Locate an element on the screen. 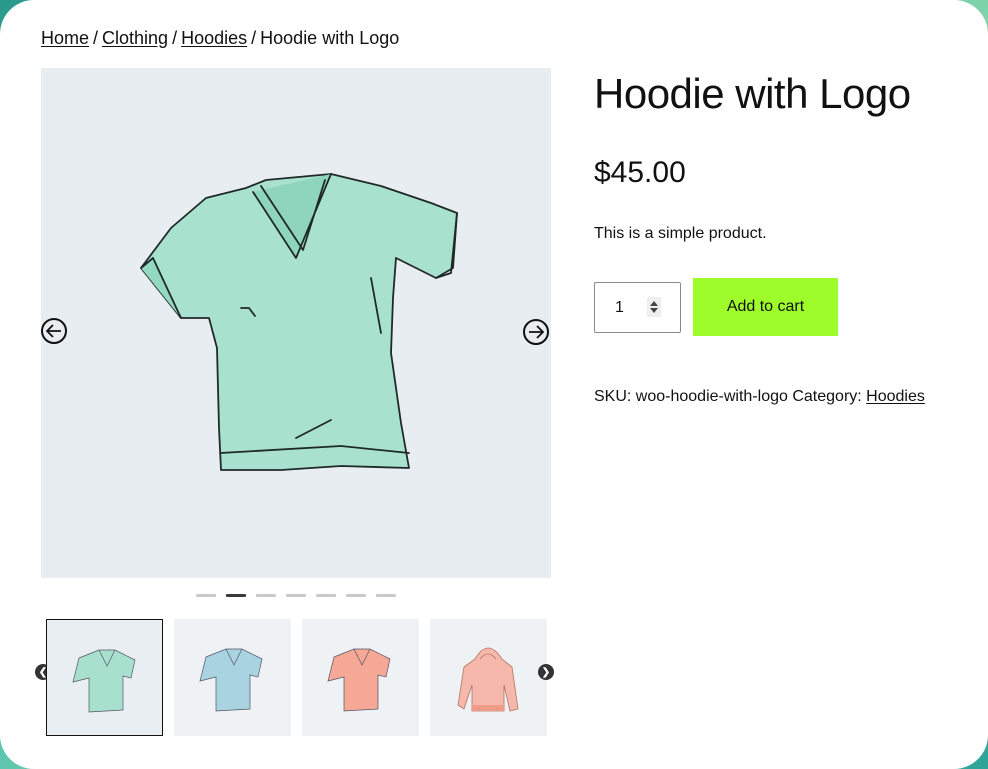  thumbnail-green-vneck-tshirt is located at coordinates (104, 677).